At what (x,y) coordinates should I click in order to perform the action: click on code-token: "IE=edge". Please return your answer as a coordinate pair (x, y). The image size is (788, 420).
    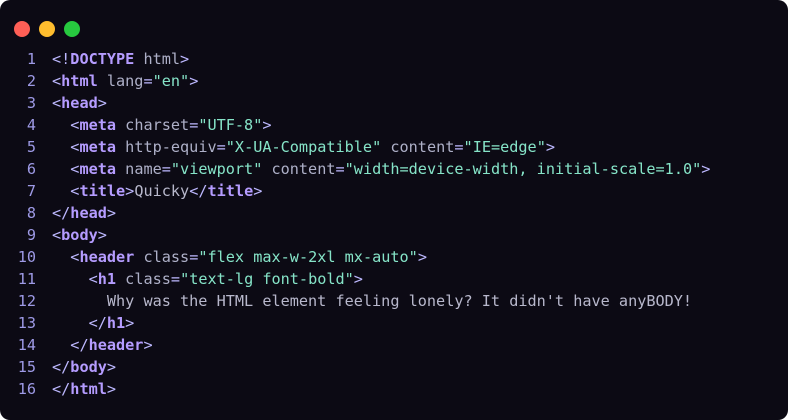
    Looking at the image, I should click on (504, 147).